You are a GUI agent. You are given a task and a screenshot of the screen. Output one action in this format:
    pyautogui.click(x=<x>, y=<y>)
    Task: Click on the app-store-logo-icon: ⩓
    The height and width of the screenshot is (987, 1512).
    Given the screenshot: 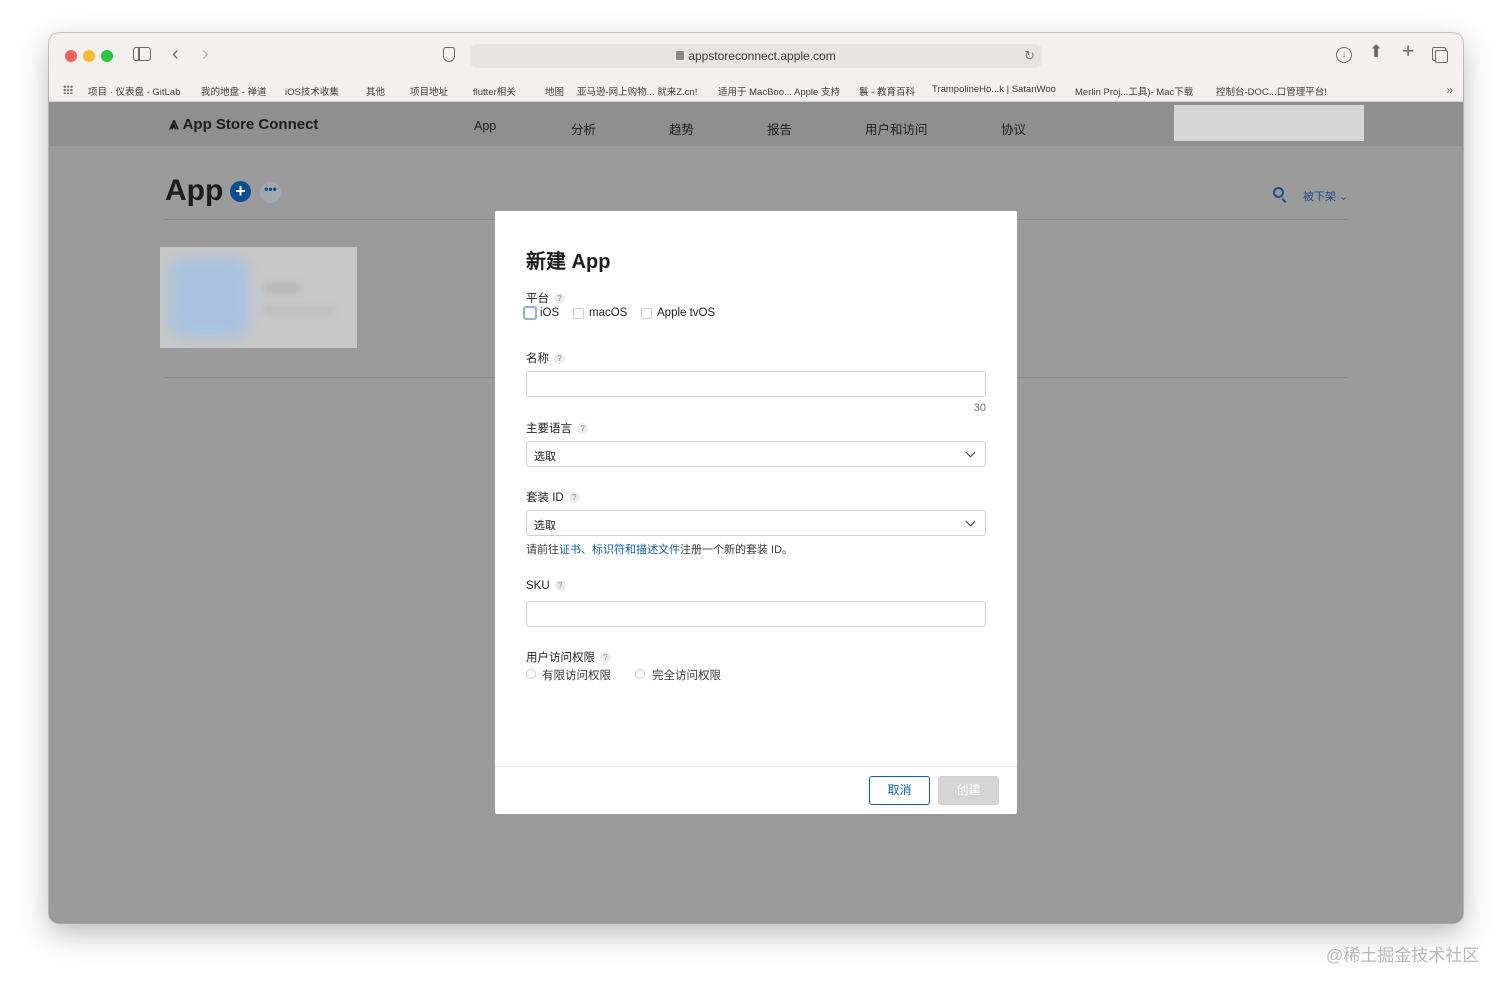 What is the action you would take?
    pyautogui.click(x=174, y=123)
    